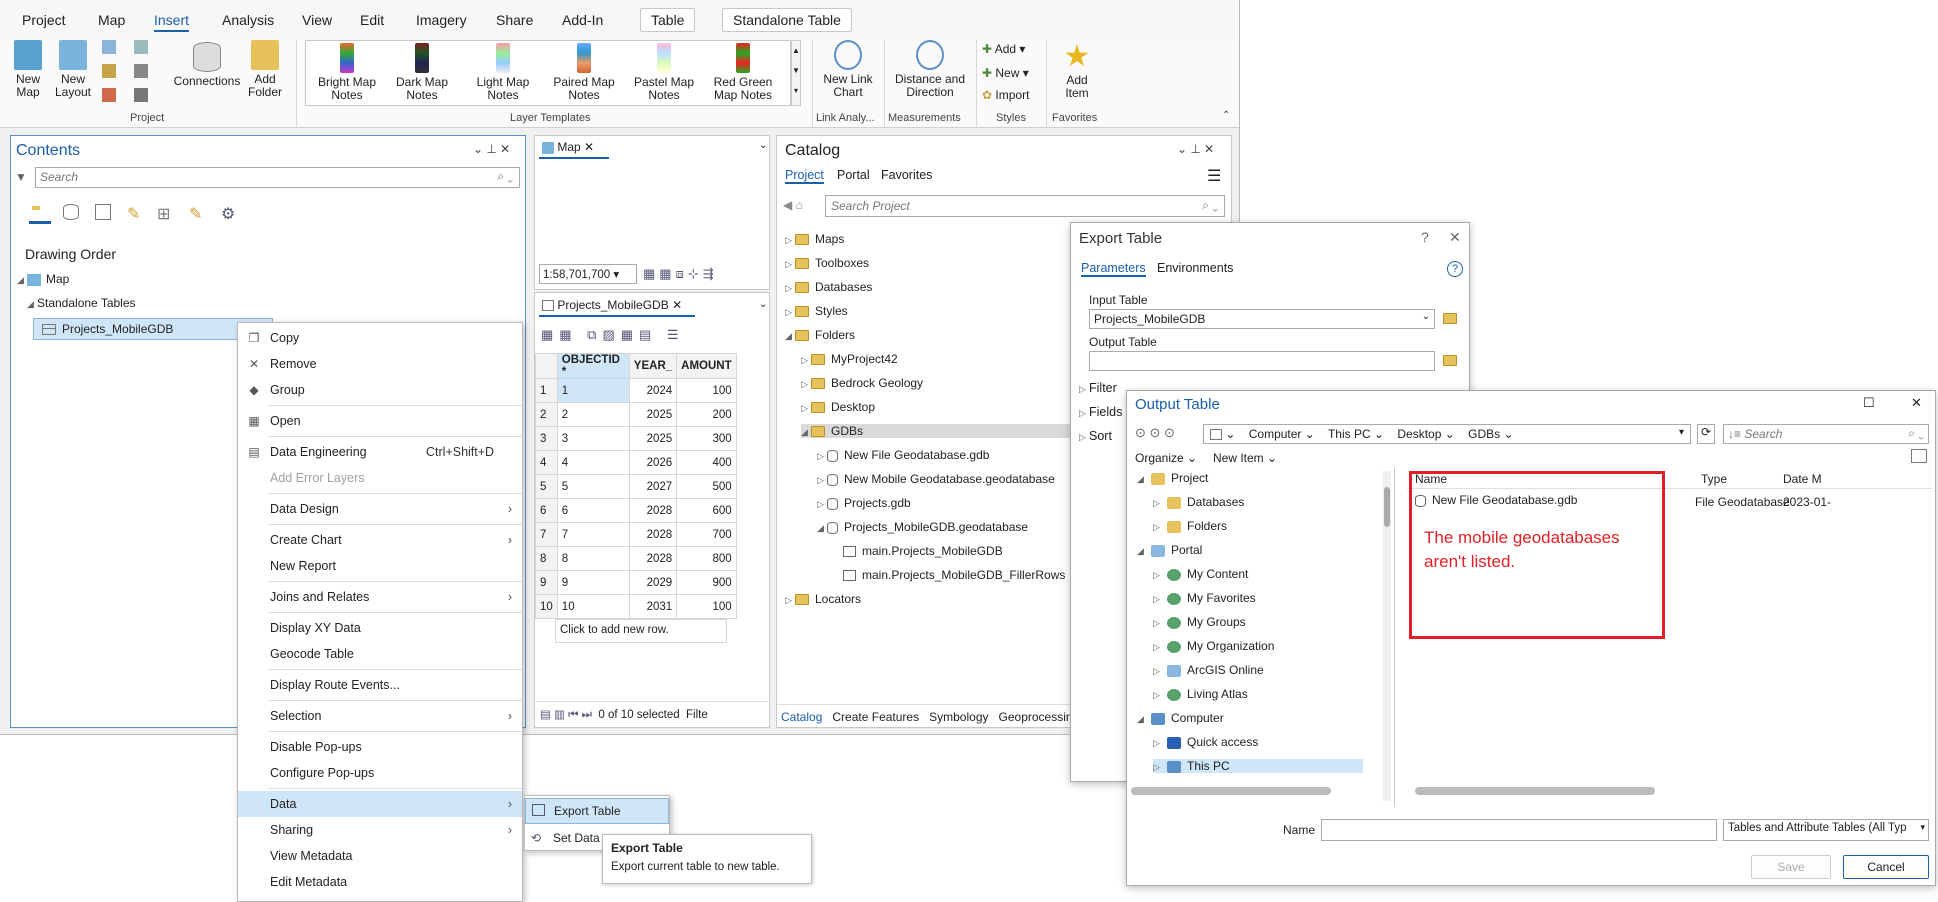  What do you see at coordinates (653, 582) in the screenshot?
I see `cell-year: 2029` at bounding box center [653, 582].